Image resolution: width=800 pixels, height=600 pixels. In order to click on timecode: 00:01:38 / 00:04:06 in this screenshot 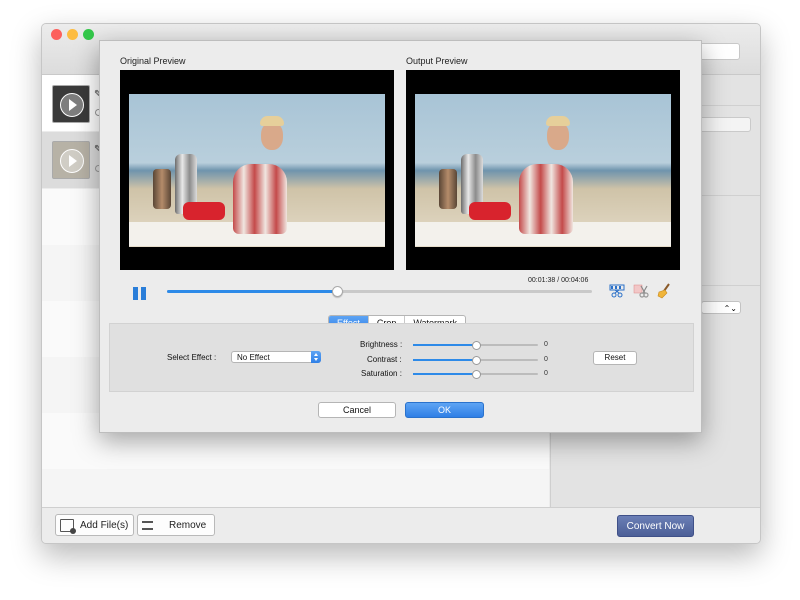, I will do `click(558, 280)`.